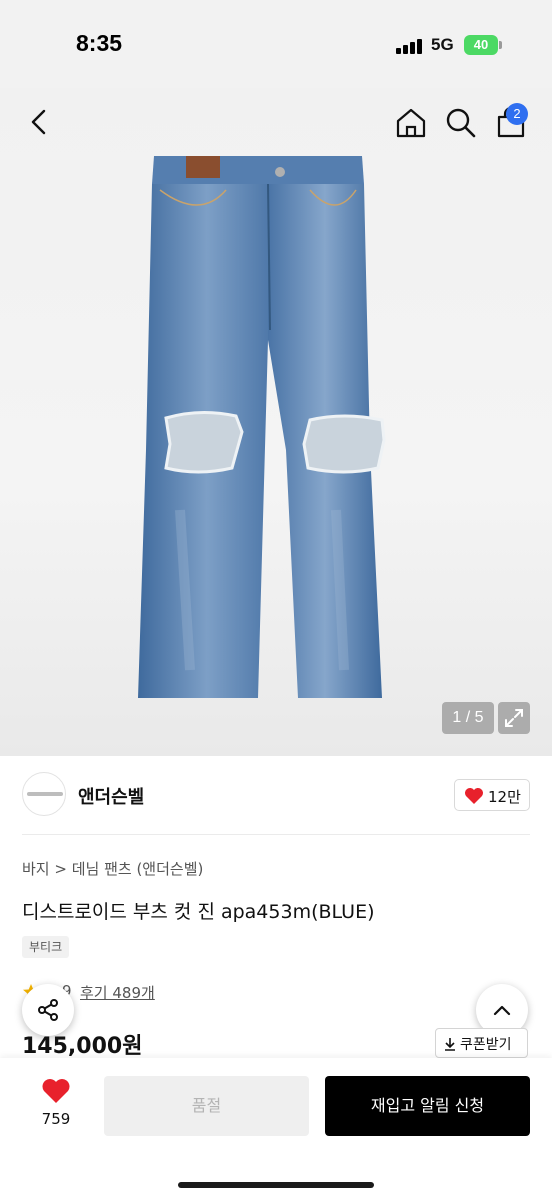 The image size is (552, 1200). Describe the element at coordinates (44, 794) in the screenshot. I see `brand-logo` at that location.